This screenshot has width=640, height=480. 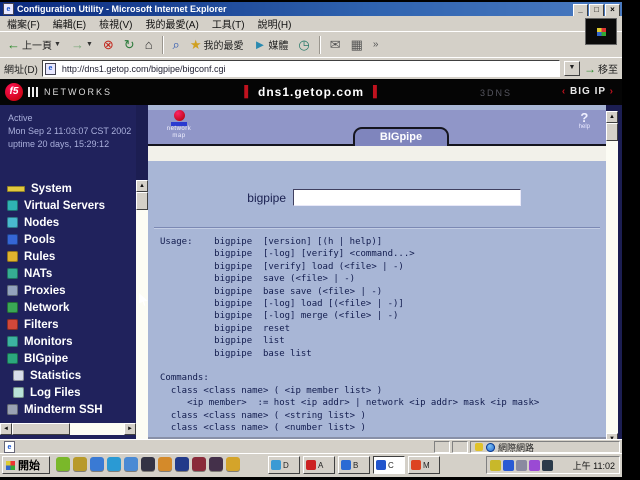 What do you see at coordinates (407, 197) in the screenshot?
I see `bigpipe-command-input` at bounding box center [407, 197].